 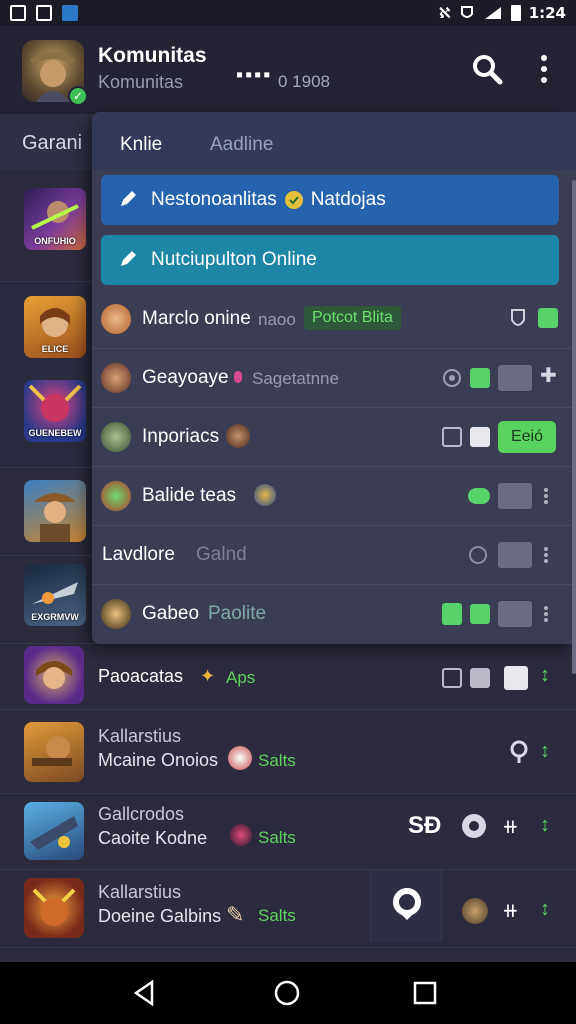 I want to click on header-dots: ▪▪▪▪, so click(x=254, y=75).